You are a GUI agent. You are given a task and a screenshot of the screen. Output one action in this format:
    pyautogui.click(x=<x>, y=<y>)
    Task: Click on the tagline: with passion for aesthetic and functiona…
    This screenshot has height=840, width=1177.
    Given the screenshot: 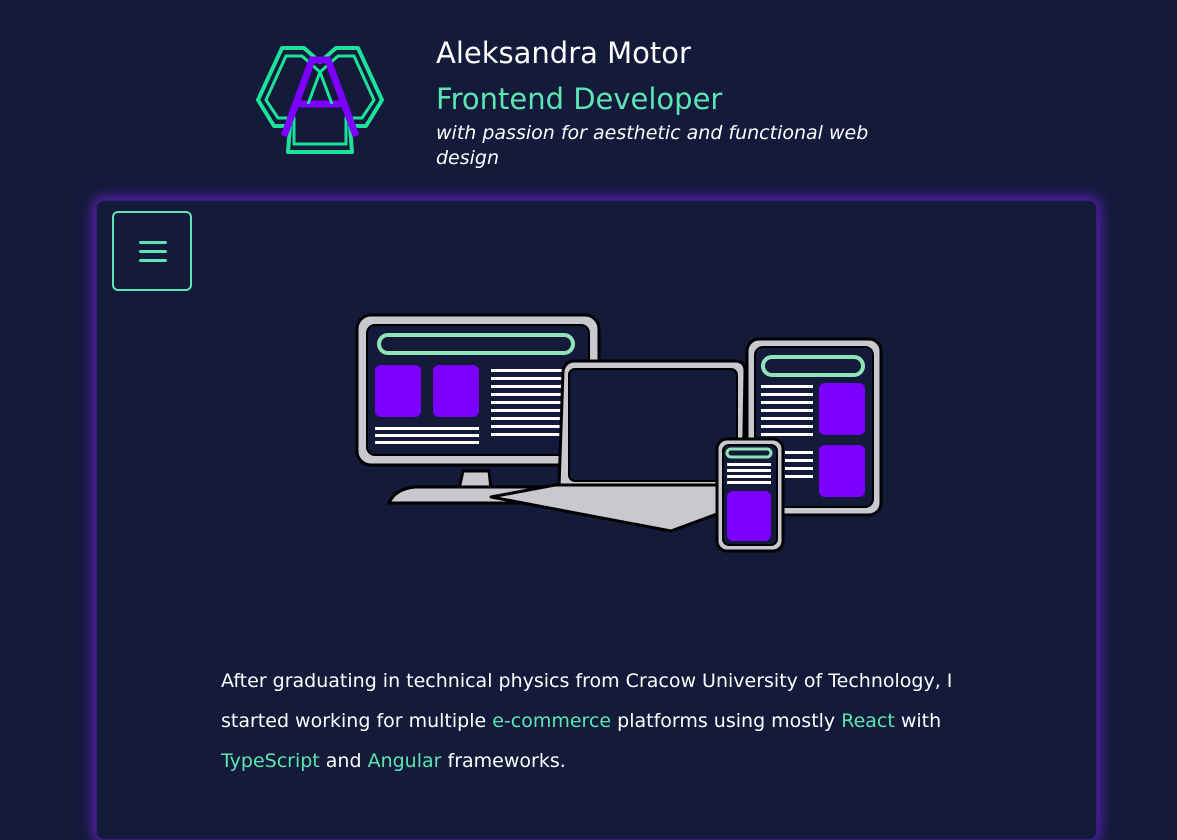 What is the action you would take?
    pyautogui.click(x=652, y=145)
    